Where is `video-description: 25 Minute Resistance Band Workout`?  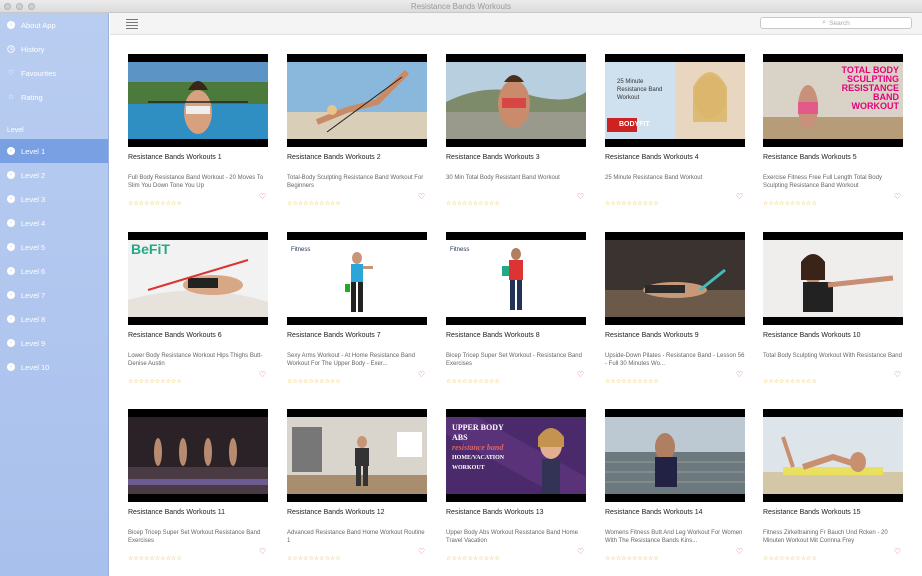 video-description: 25 Minute Resistance Band Workout is located at coordinates (654, 178).